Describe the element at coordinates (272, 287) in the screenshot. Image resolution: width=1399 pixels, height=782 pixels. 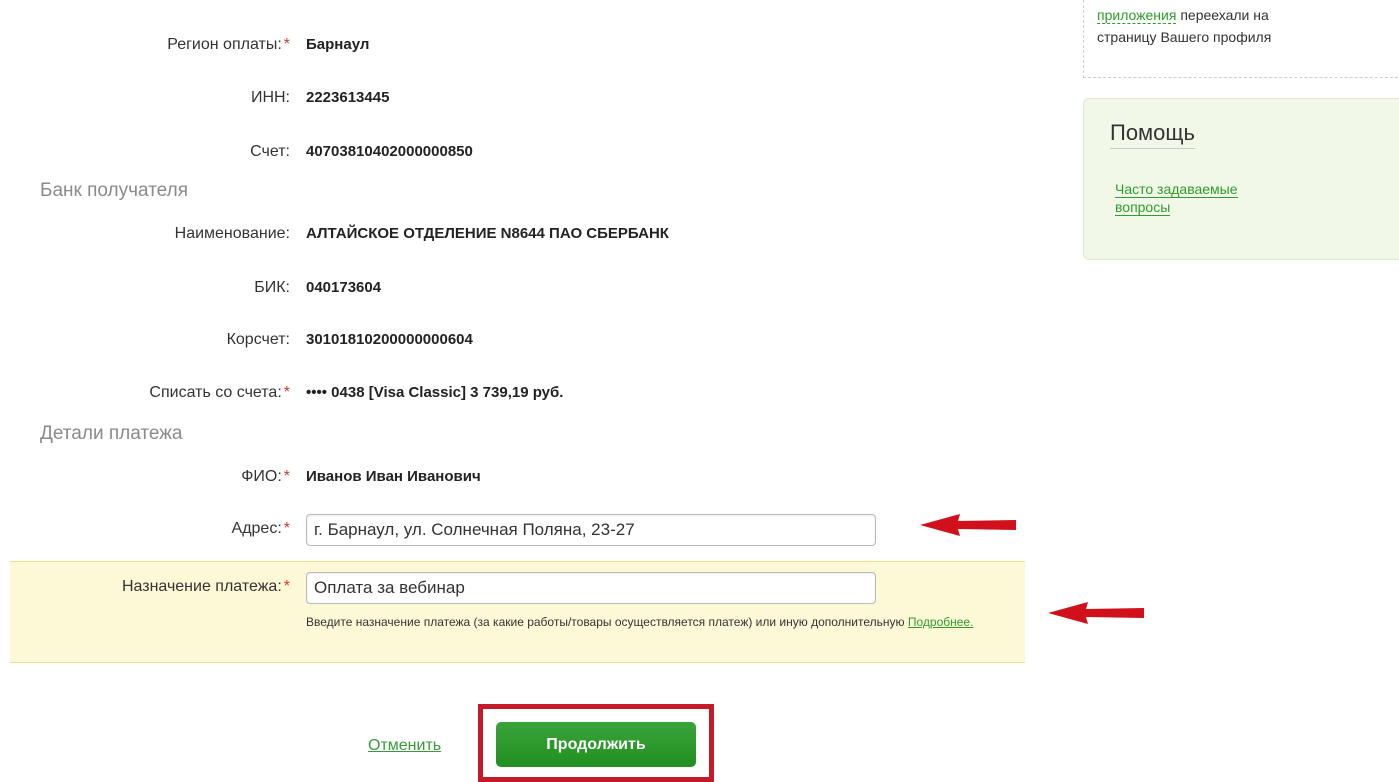
I see `bik-label: БИК:` at that location.